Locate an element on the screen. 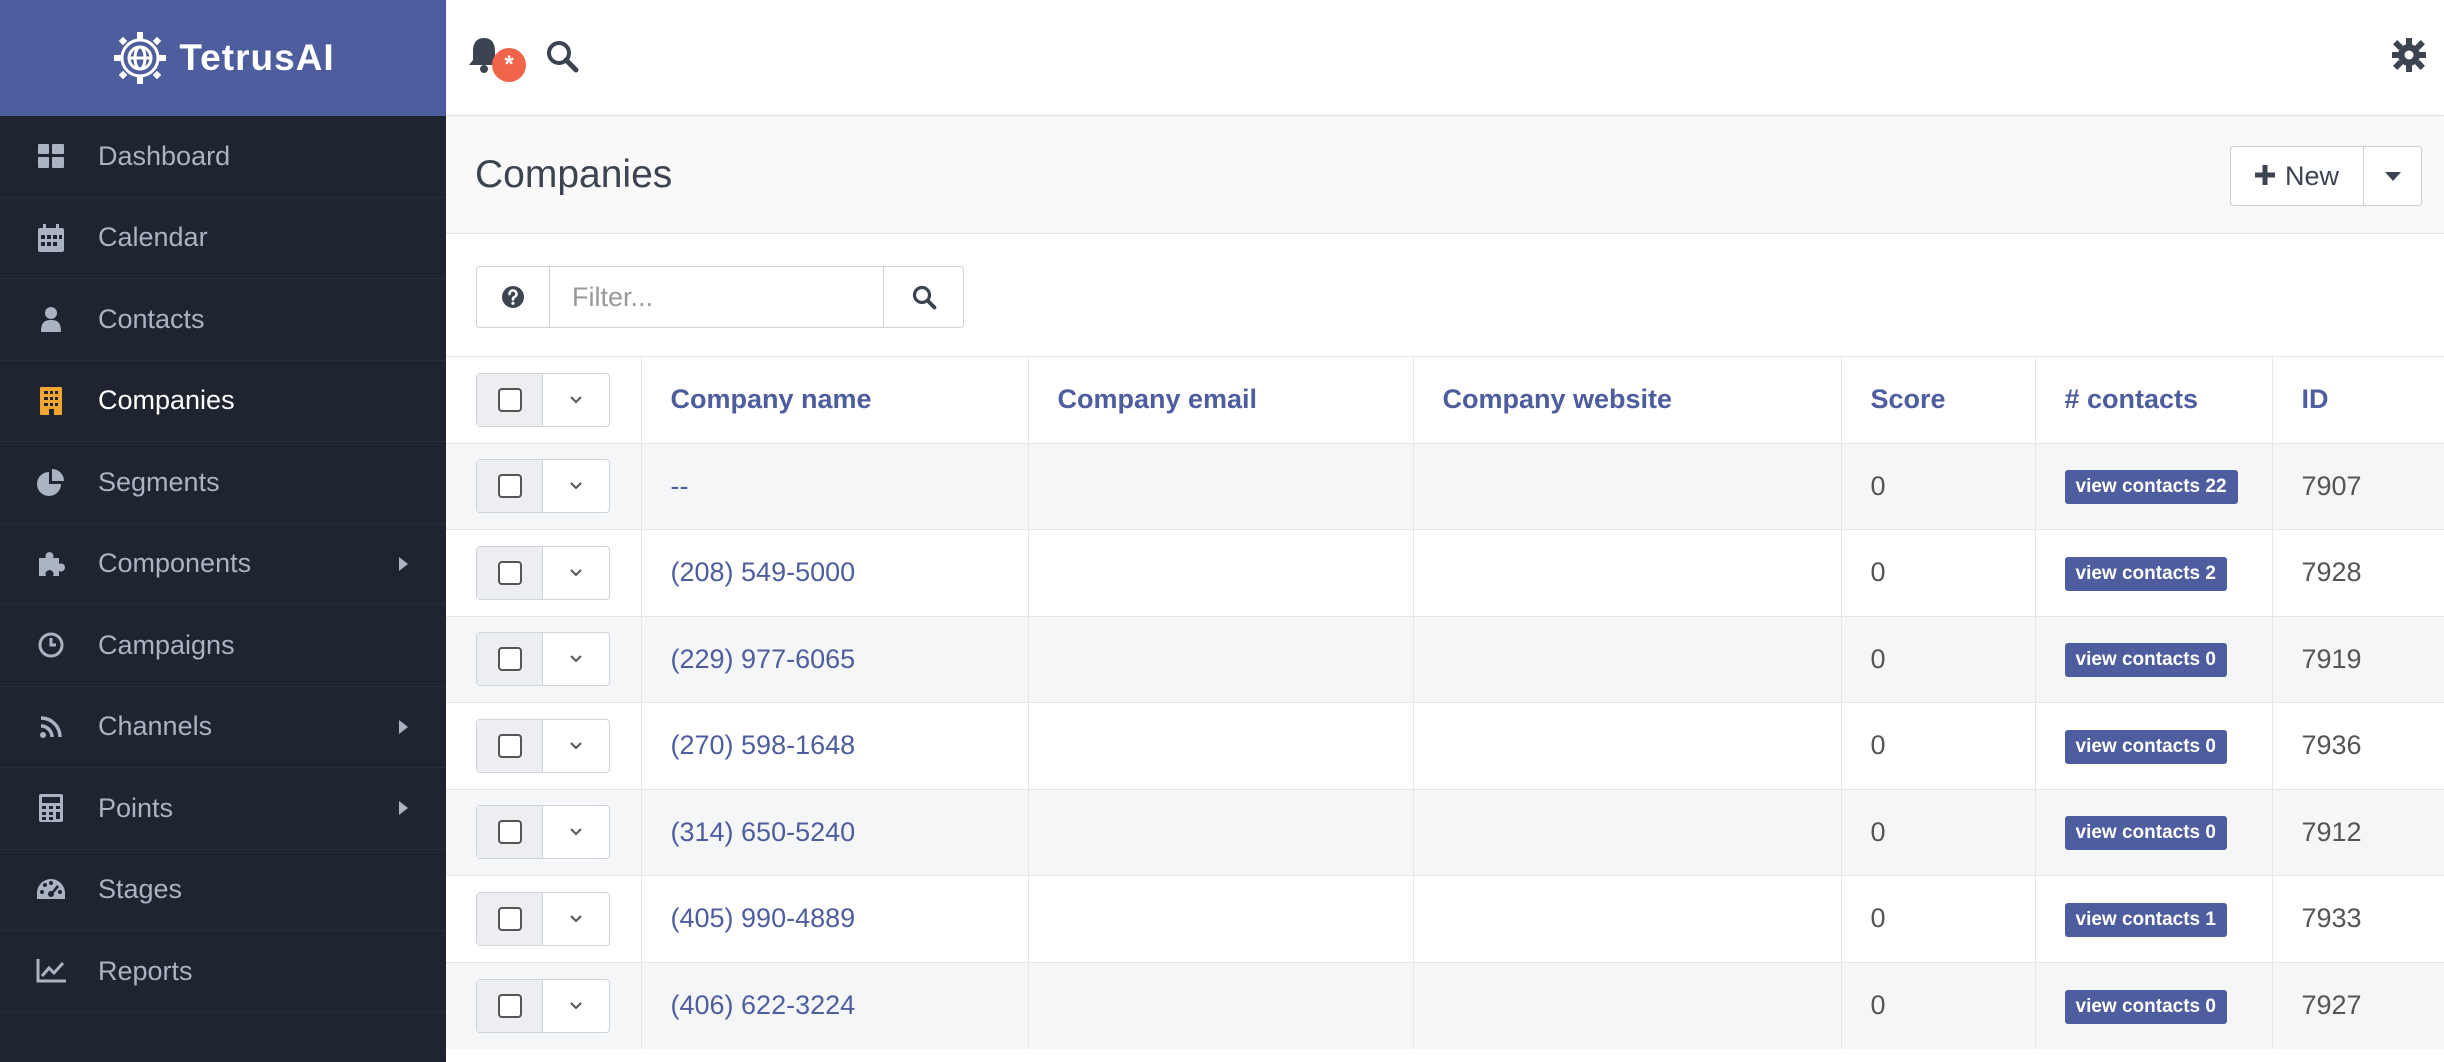  sidebar-item-dashboard: Dashboard is located at coordinates (223, 157).